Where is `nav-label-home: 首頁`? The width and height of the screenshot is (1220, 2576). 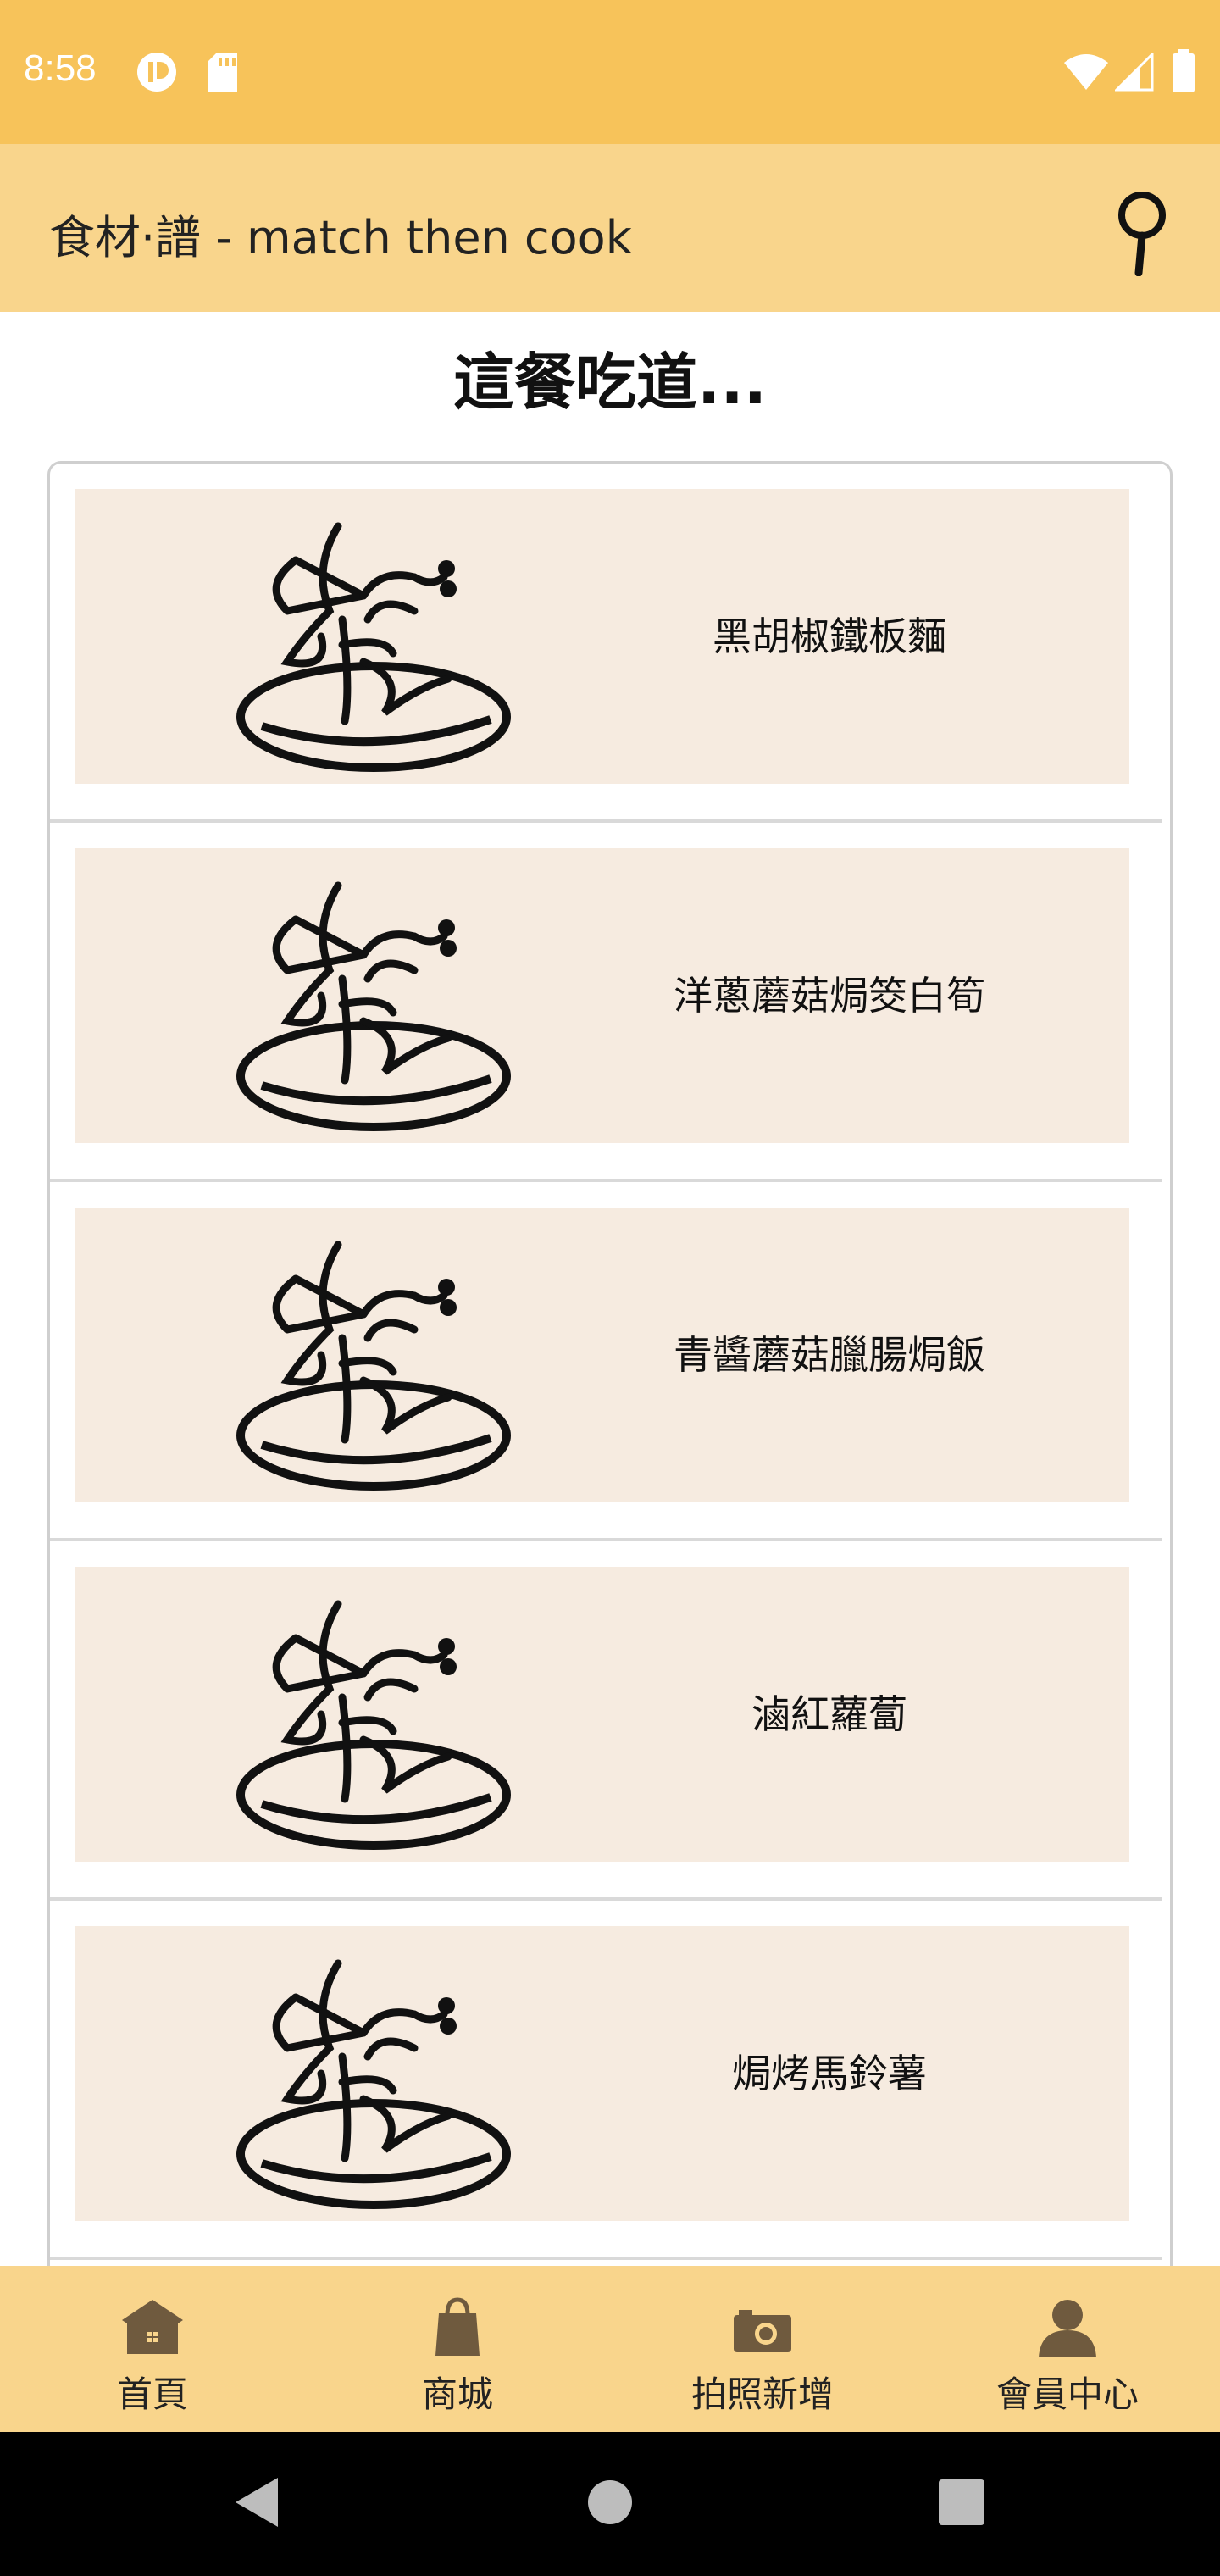
nav-label-home: 首頁 is located at coordinates (152, 2394).